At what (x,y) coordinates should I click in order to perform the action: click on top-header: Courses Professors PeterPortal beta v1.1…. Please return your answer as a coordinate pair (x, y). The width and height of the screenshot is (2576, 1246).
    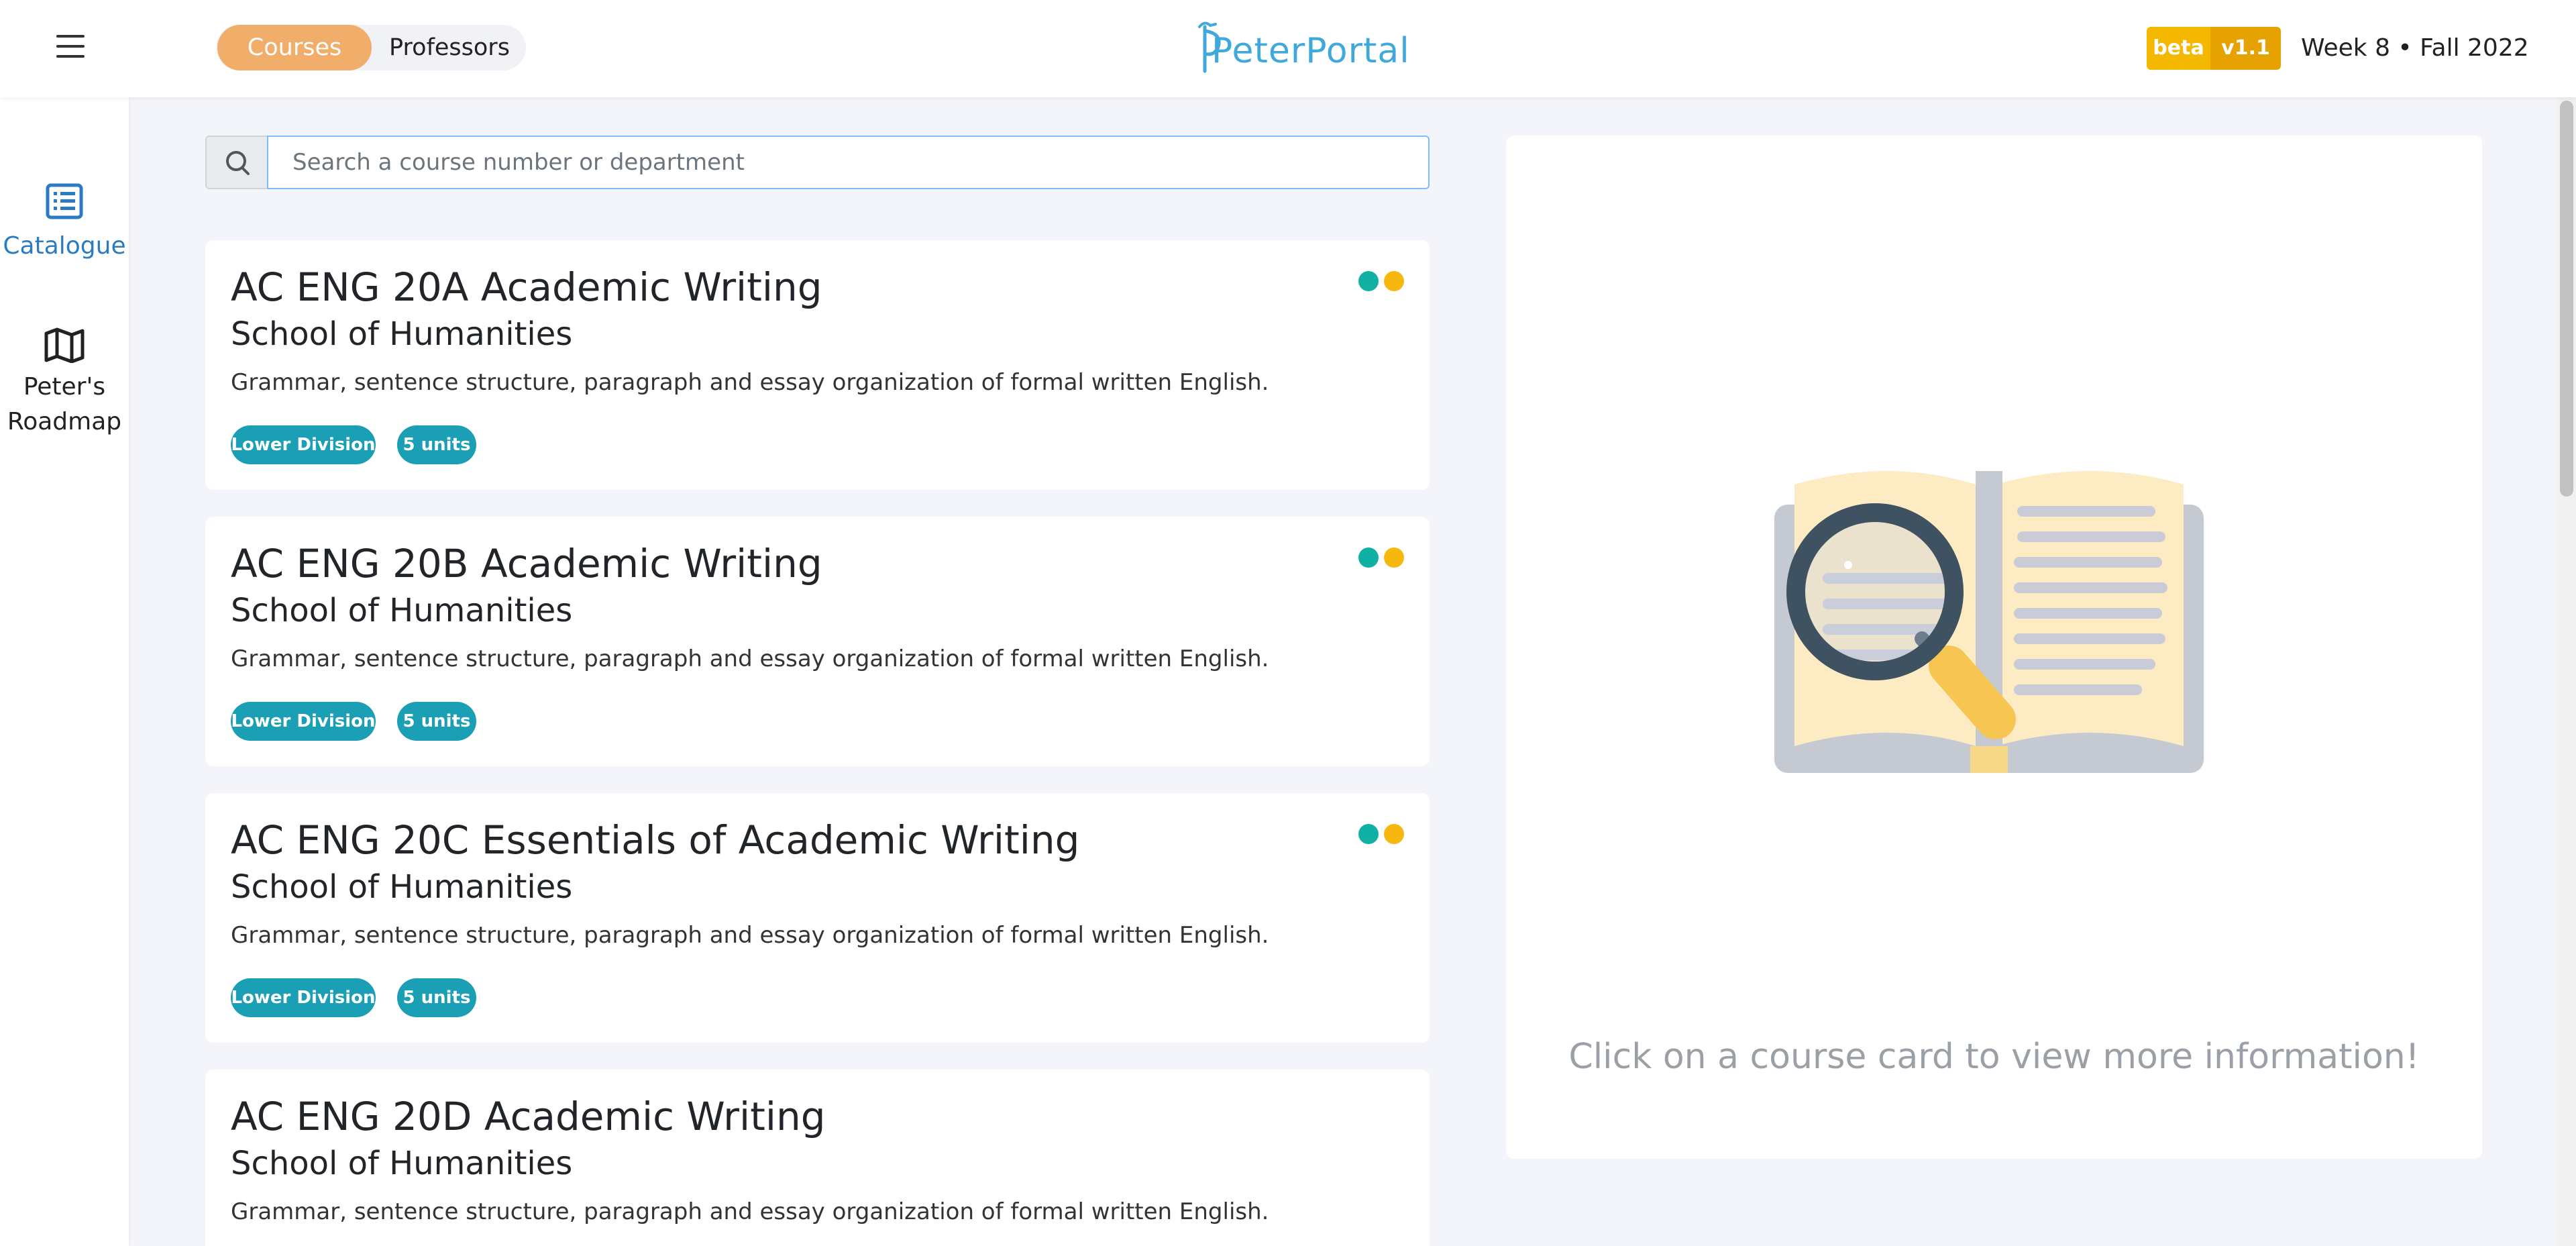
    Looking at the image, I should click on (1288, 48).